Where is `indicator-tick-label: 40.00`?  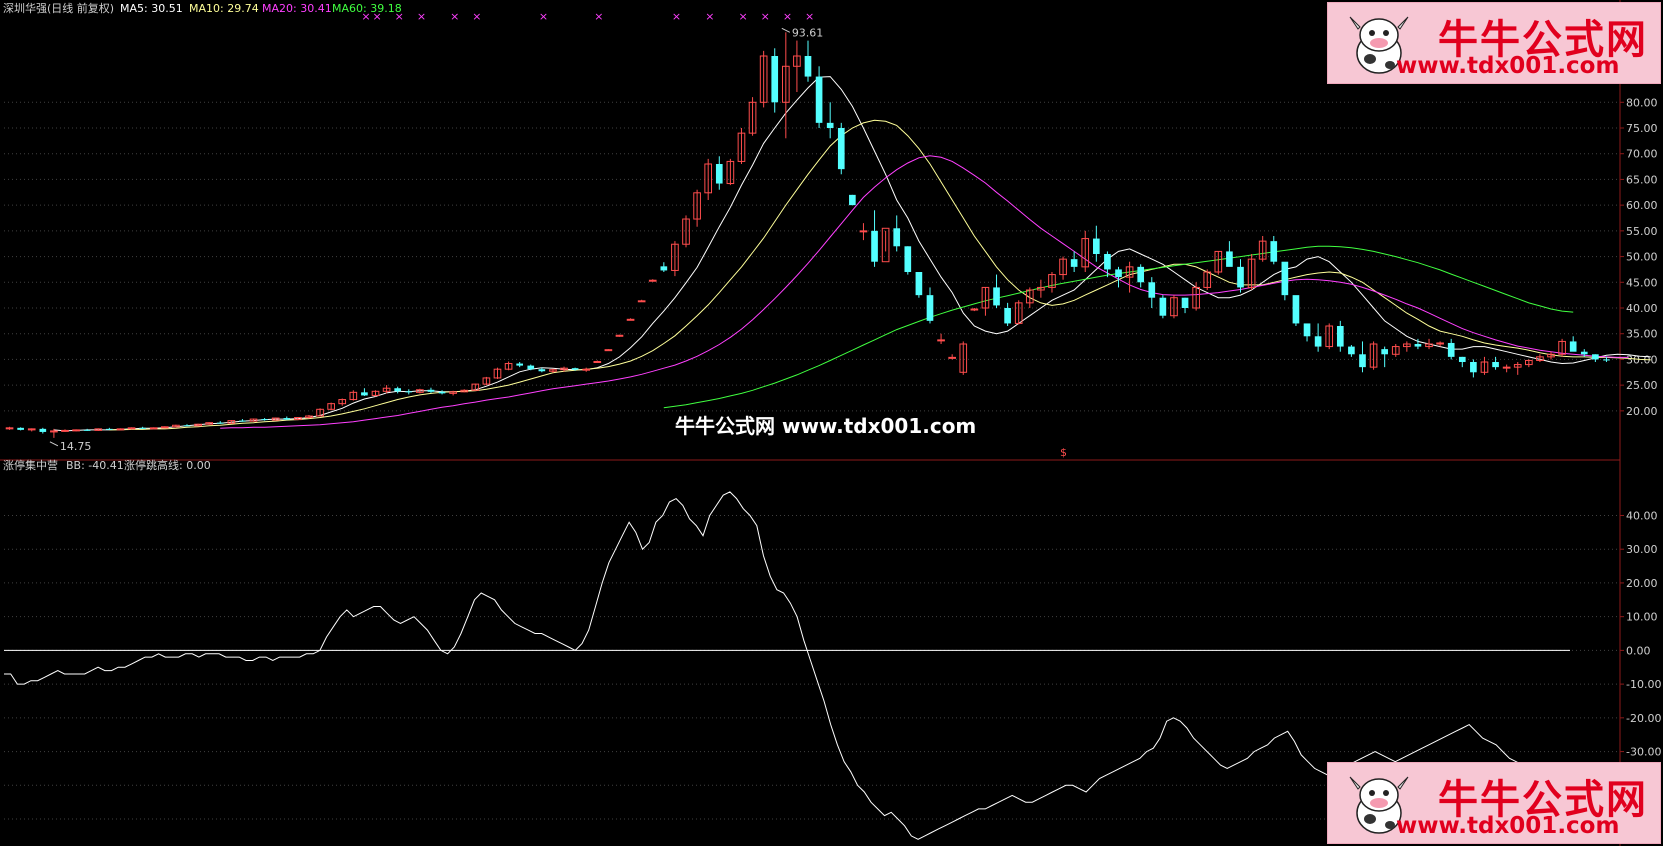
indicator-tick-label: 40.00 is located at coordinates (1642, 515).